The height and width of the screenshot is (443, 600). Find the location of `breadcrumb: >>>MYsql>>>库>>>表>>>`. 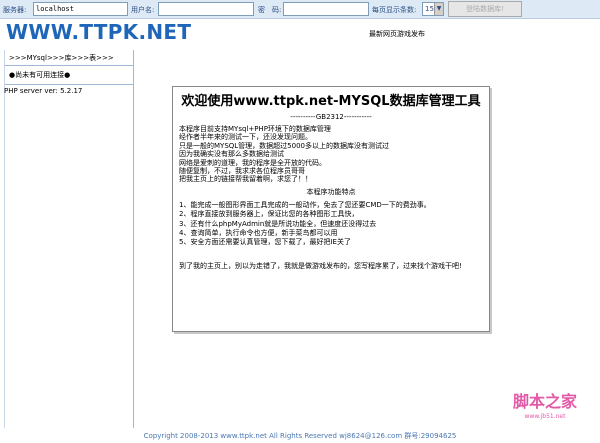

breadcrumb: >>>MYsql>>>库>>>表>>> is located at coordinates (69, 58).